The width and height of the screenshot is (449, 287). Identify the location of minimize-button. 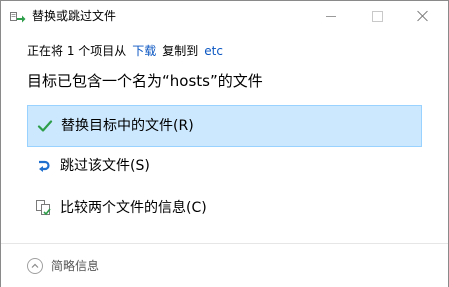
(331, 16).